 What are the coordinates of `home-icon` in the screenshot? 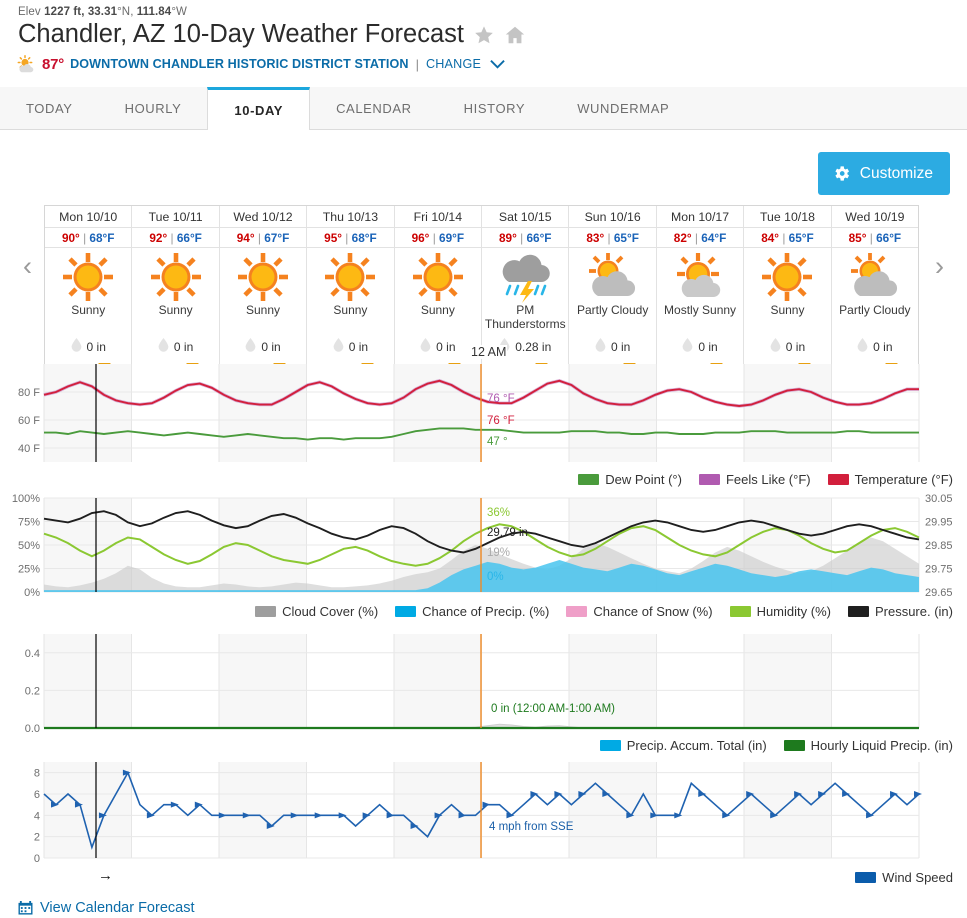 It's located at (515, 35).